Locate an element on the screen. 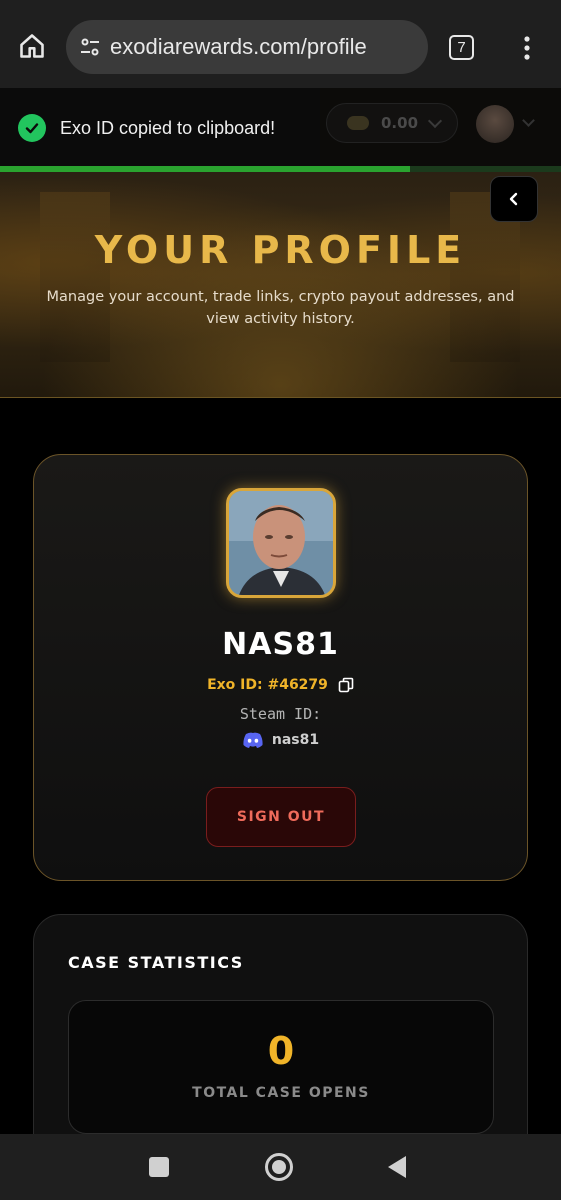 The height and width of the screenshot is (1200, 561). home-nav-icon is located at coordinates (279, 1167).